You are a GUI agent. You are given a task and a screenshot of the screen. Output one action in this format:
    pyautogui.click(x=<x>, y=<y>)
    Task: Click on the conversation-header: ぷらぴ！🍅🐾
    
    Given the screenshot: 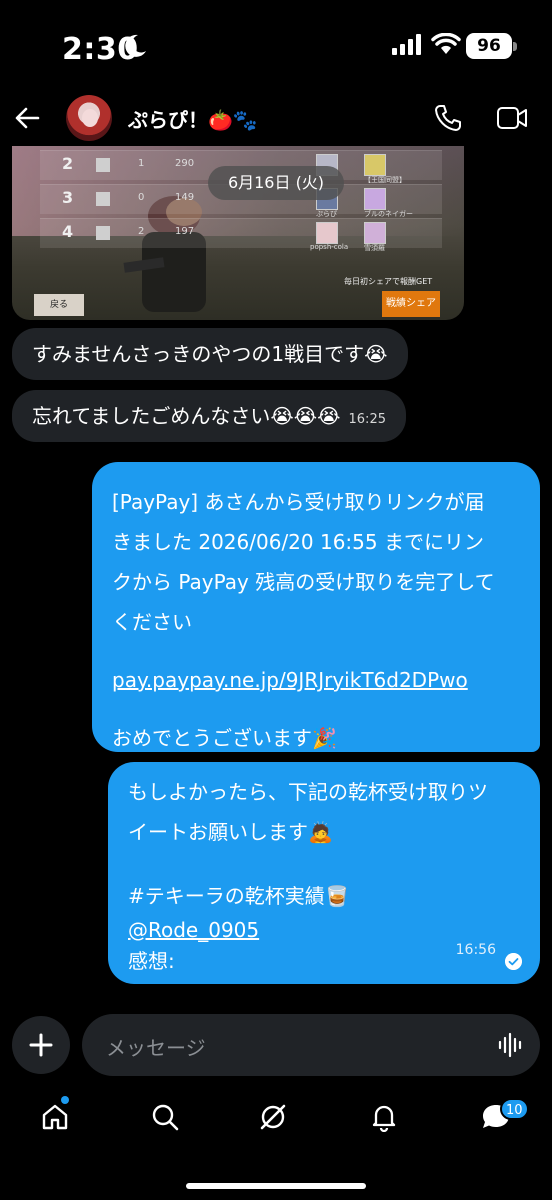 What is the action you would take?
    pyautogui.click(x=276, y=118)
    